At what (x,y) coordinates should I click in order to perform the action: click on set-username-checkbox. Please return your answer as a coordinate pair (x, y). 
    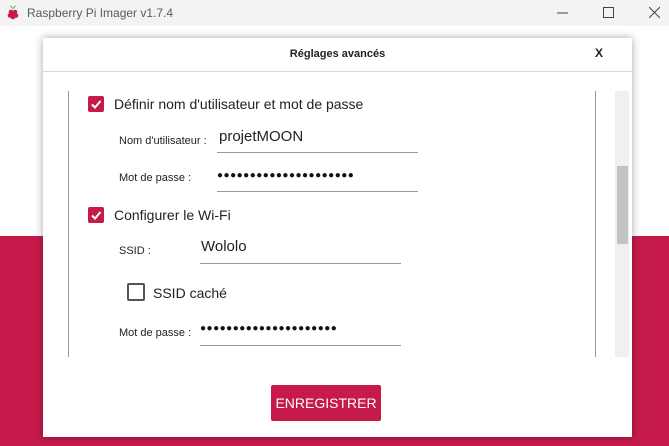
    Looking at the image, I should click on (96, 104).